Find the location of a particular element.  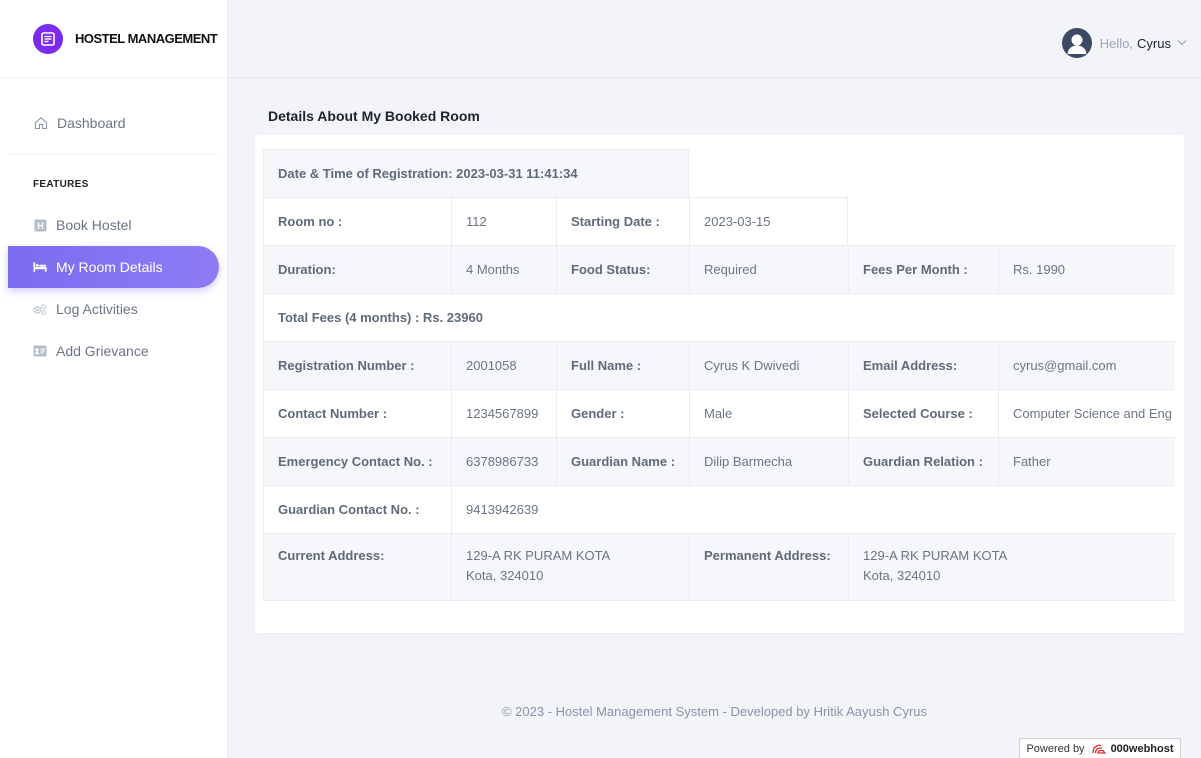

table-cell: Rs. 1990 is located at coordinates (1086, 269).